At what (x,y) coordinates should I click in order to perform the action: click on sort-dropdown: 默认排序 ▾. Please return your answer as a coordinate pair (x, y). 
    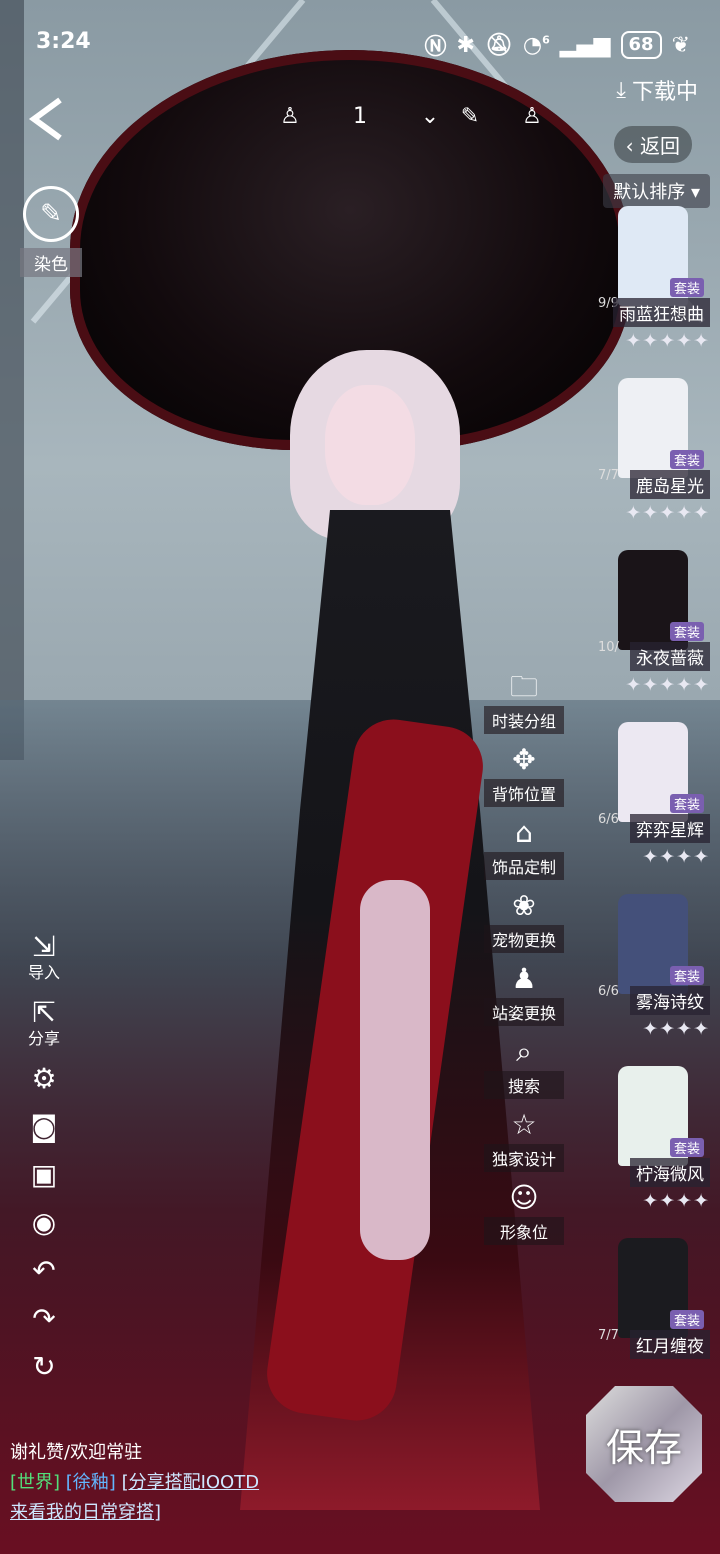
    Looking at the image, I should click on (656, 191).